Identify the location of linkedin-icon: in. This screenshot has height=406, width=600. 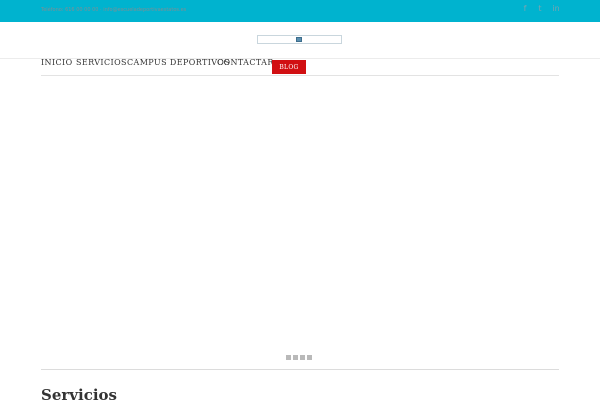
(556, 8).